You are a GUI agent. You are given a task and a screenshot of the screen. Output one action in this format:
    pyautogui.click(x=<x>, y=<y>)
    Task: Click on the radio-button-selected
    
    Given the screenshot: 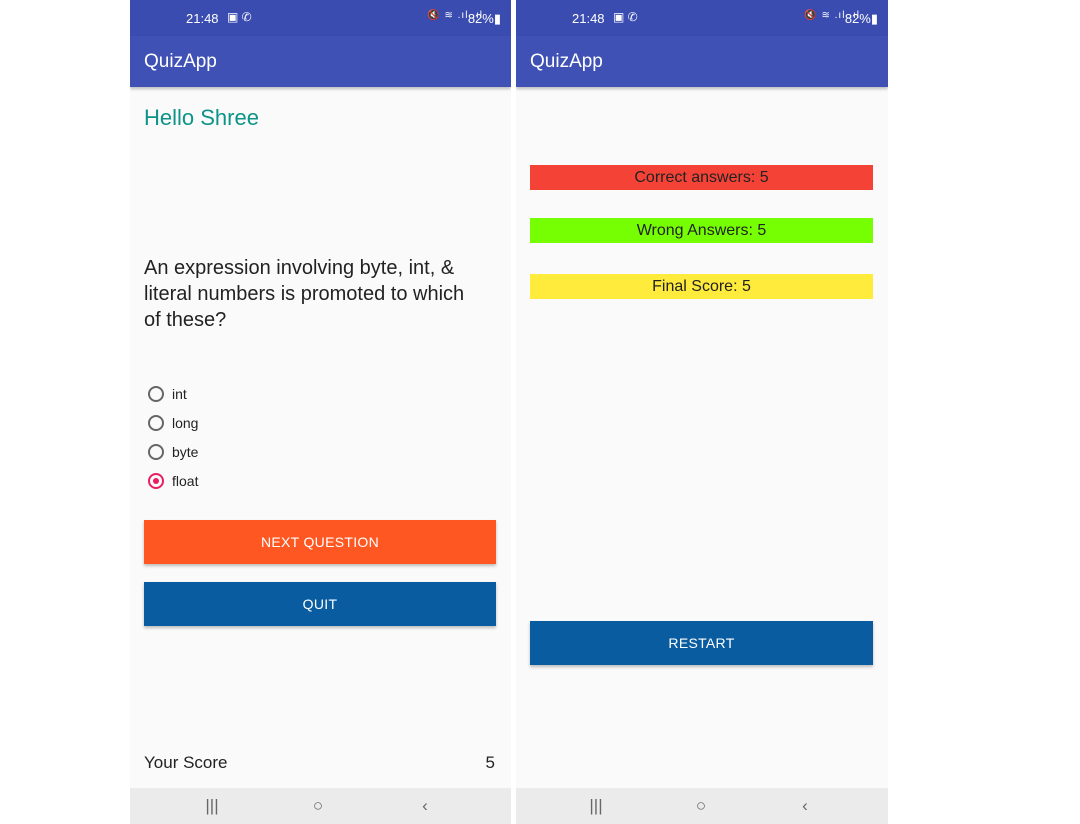 What is the action you would take?
    pyautogui.click(x=156, y=481)
    